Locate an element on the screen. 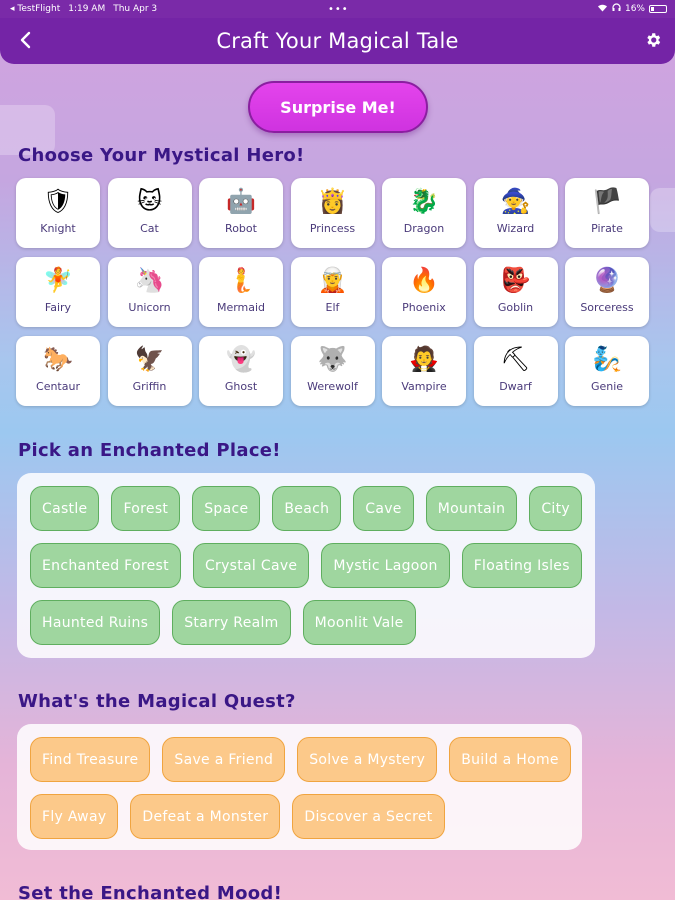 The width and height of the screenshot is (675, 900). hero-card-sorceress: 🔮 Sorceress is located at coordinates (607, 292).